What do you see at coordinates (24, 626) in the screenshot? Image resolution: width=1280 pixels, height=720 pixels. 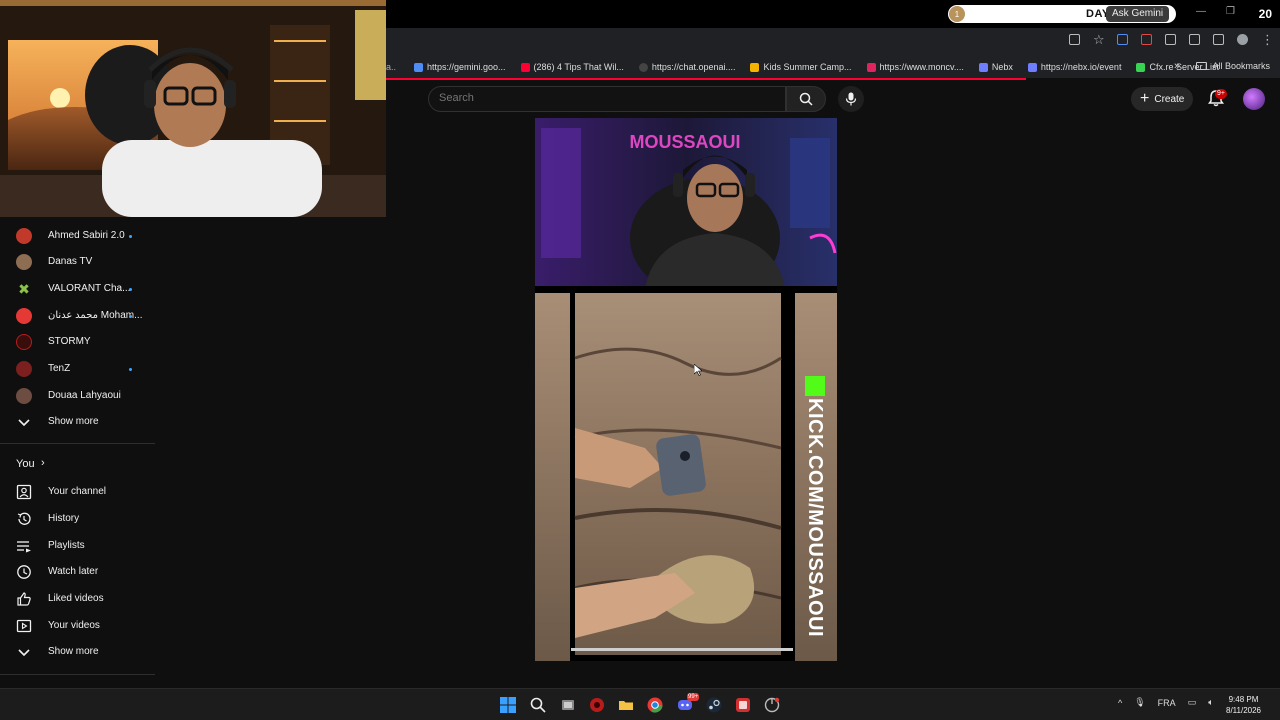 I see `your-videos-icon` at bounding box center [24, 626].